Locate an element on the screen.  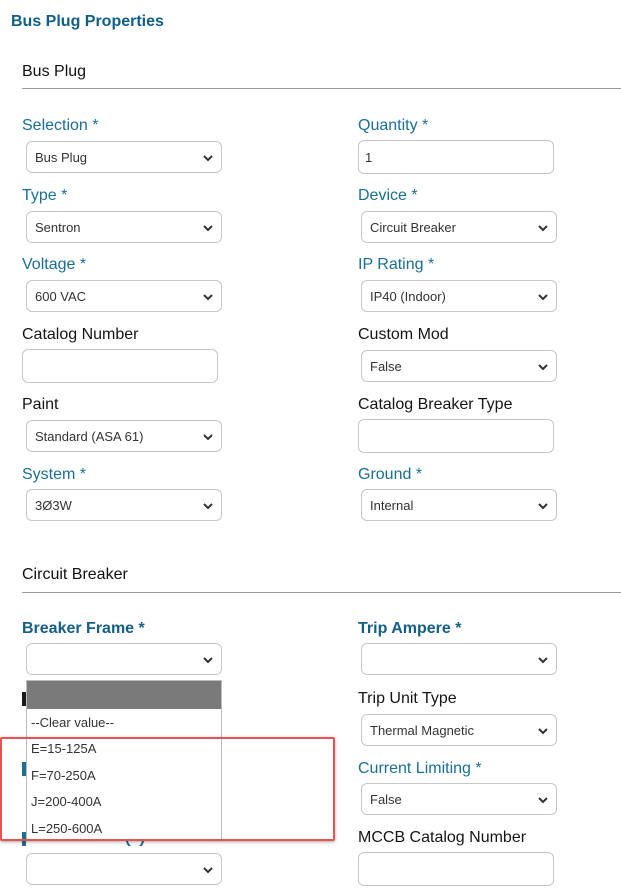
device-select: Circuit Breaker is located at coordinates (459, 227).